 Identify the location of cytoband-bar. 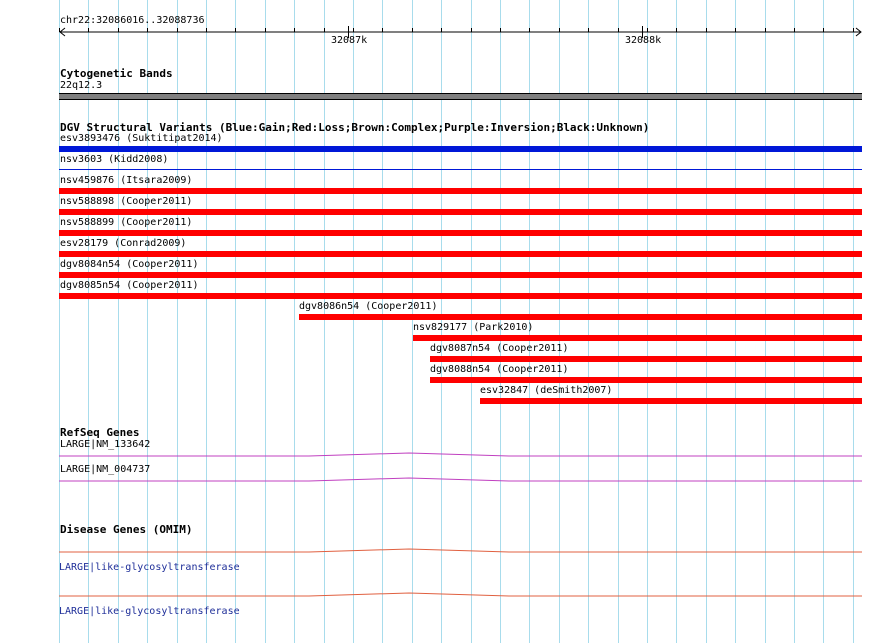
(460, 96).